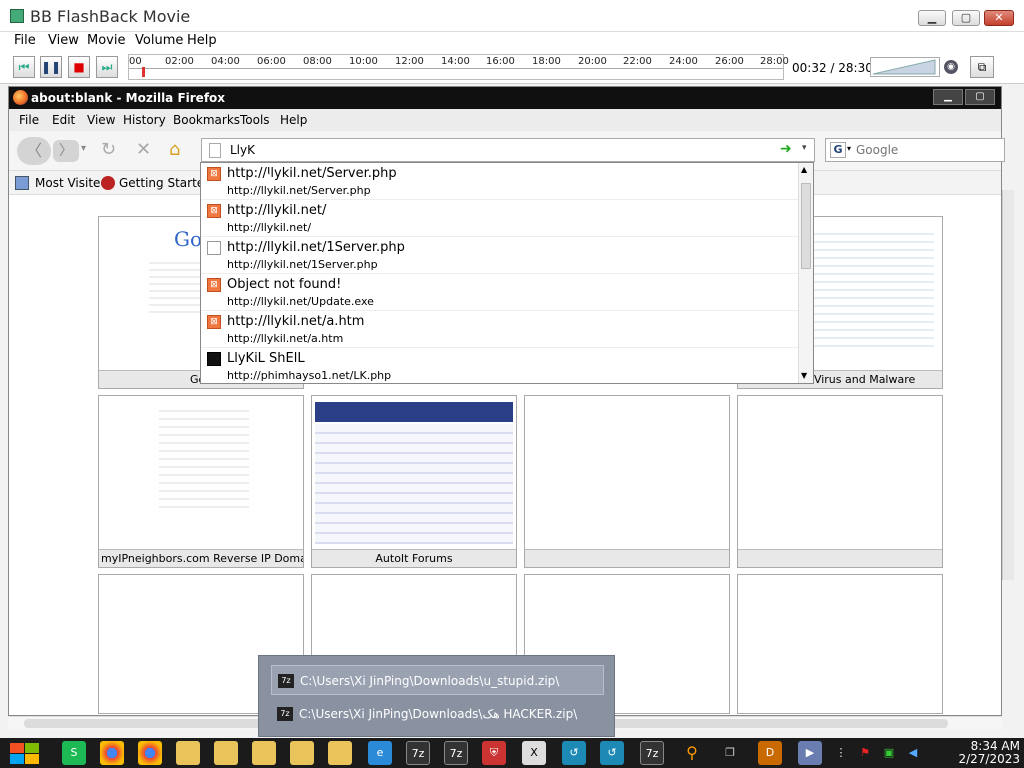  What do you see at coordinates (66, 151) in the screenshot?
I see `forward-button: 〉` at bounding box center [66, 151].